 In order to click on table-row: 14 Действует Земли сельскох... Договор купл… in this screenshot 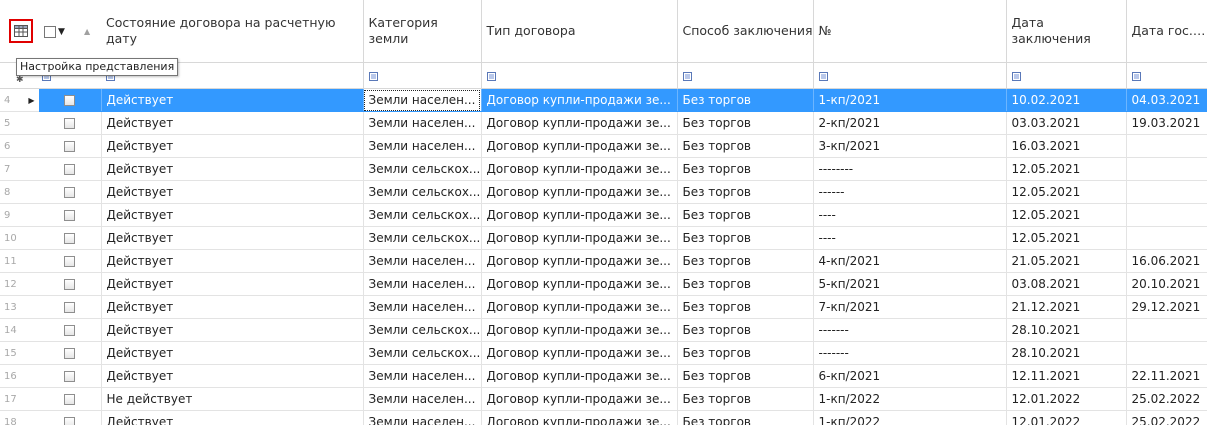, I will do `click(603, 330)`.